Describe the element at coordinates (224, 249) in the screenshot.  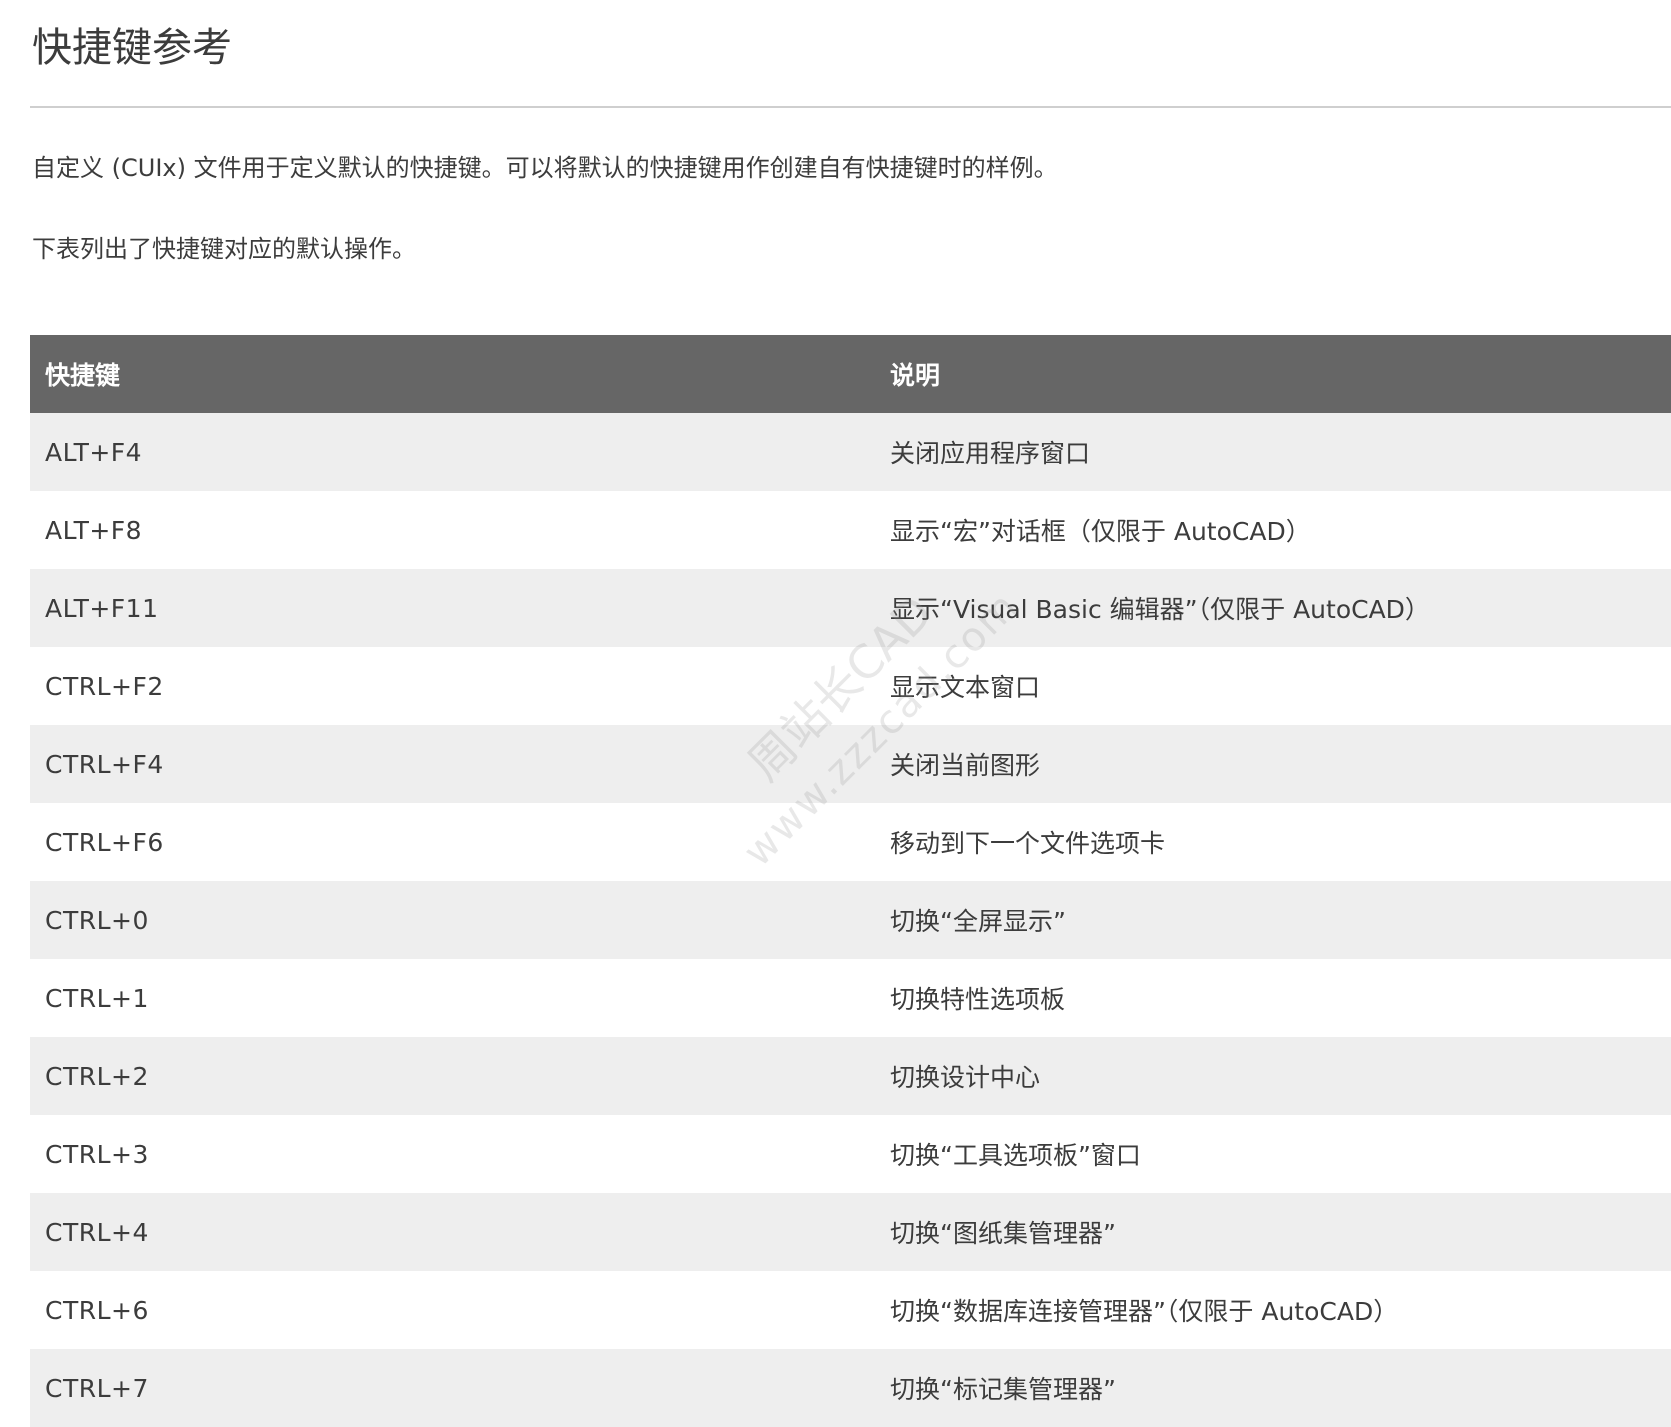
I see `intro-paragraph-table: 下表列出了快捷键对应的默认操作。` at that location.